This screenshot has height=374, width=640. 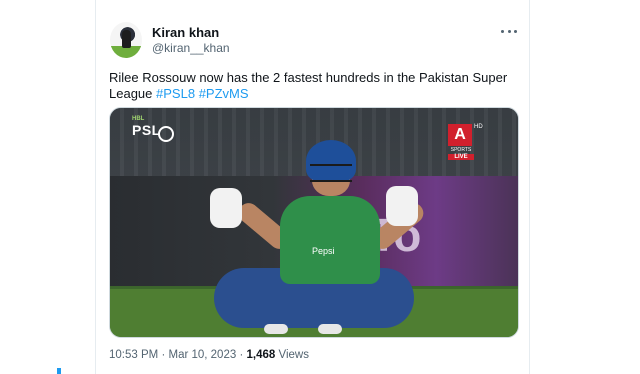 What do you see at coordinates (185, 32) in the screenshot?
I see `author-display-name: Kiran khan` at bounding box center [185, 32].